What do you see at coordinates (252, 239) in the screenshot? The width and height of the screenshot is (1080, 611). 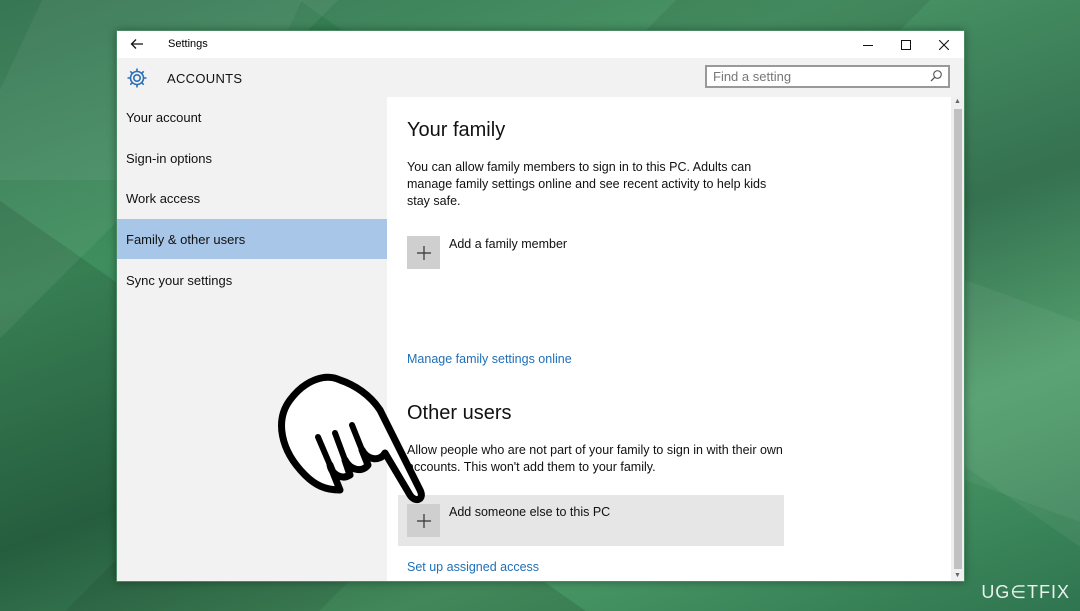 I see `sidebar-item-family-other-users: Family & other users` at bounding box center [252, 239].